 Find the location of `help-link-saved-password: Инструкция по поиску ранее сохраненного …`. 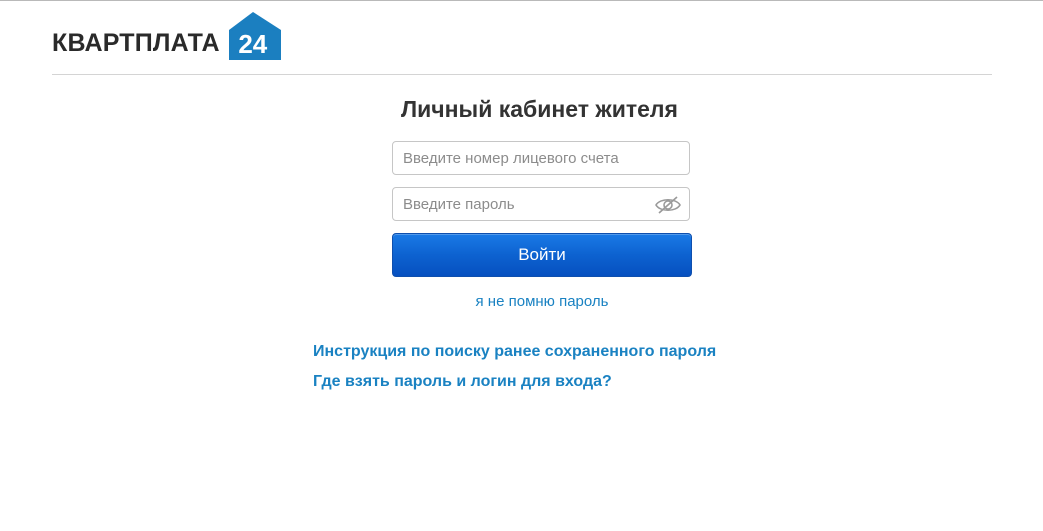

help-link-saved-password: Инструкция по поиску ранее сохраненного … is located at coordinates (514, 352).